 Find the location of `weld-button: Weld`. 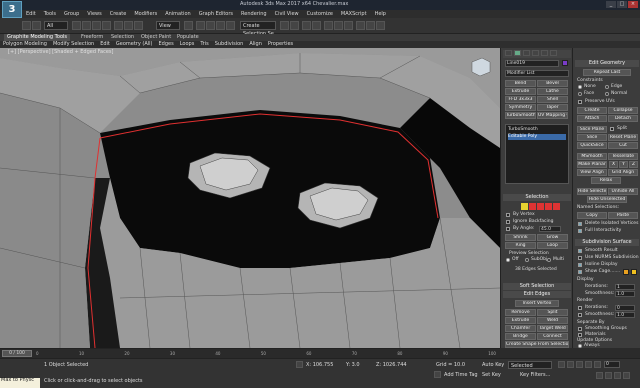

weld-button: Weld is located at coordinates (552, 320).